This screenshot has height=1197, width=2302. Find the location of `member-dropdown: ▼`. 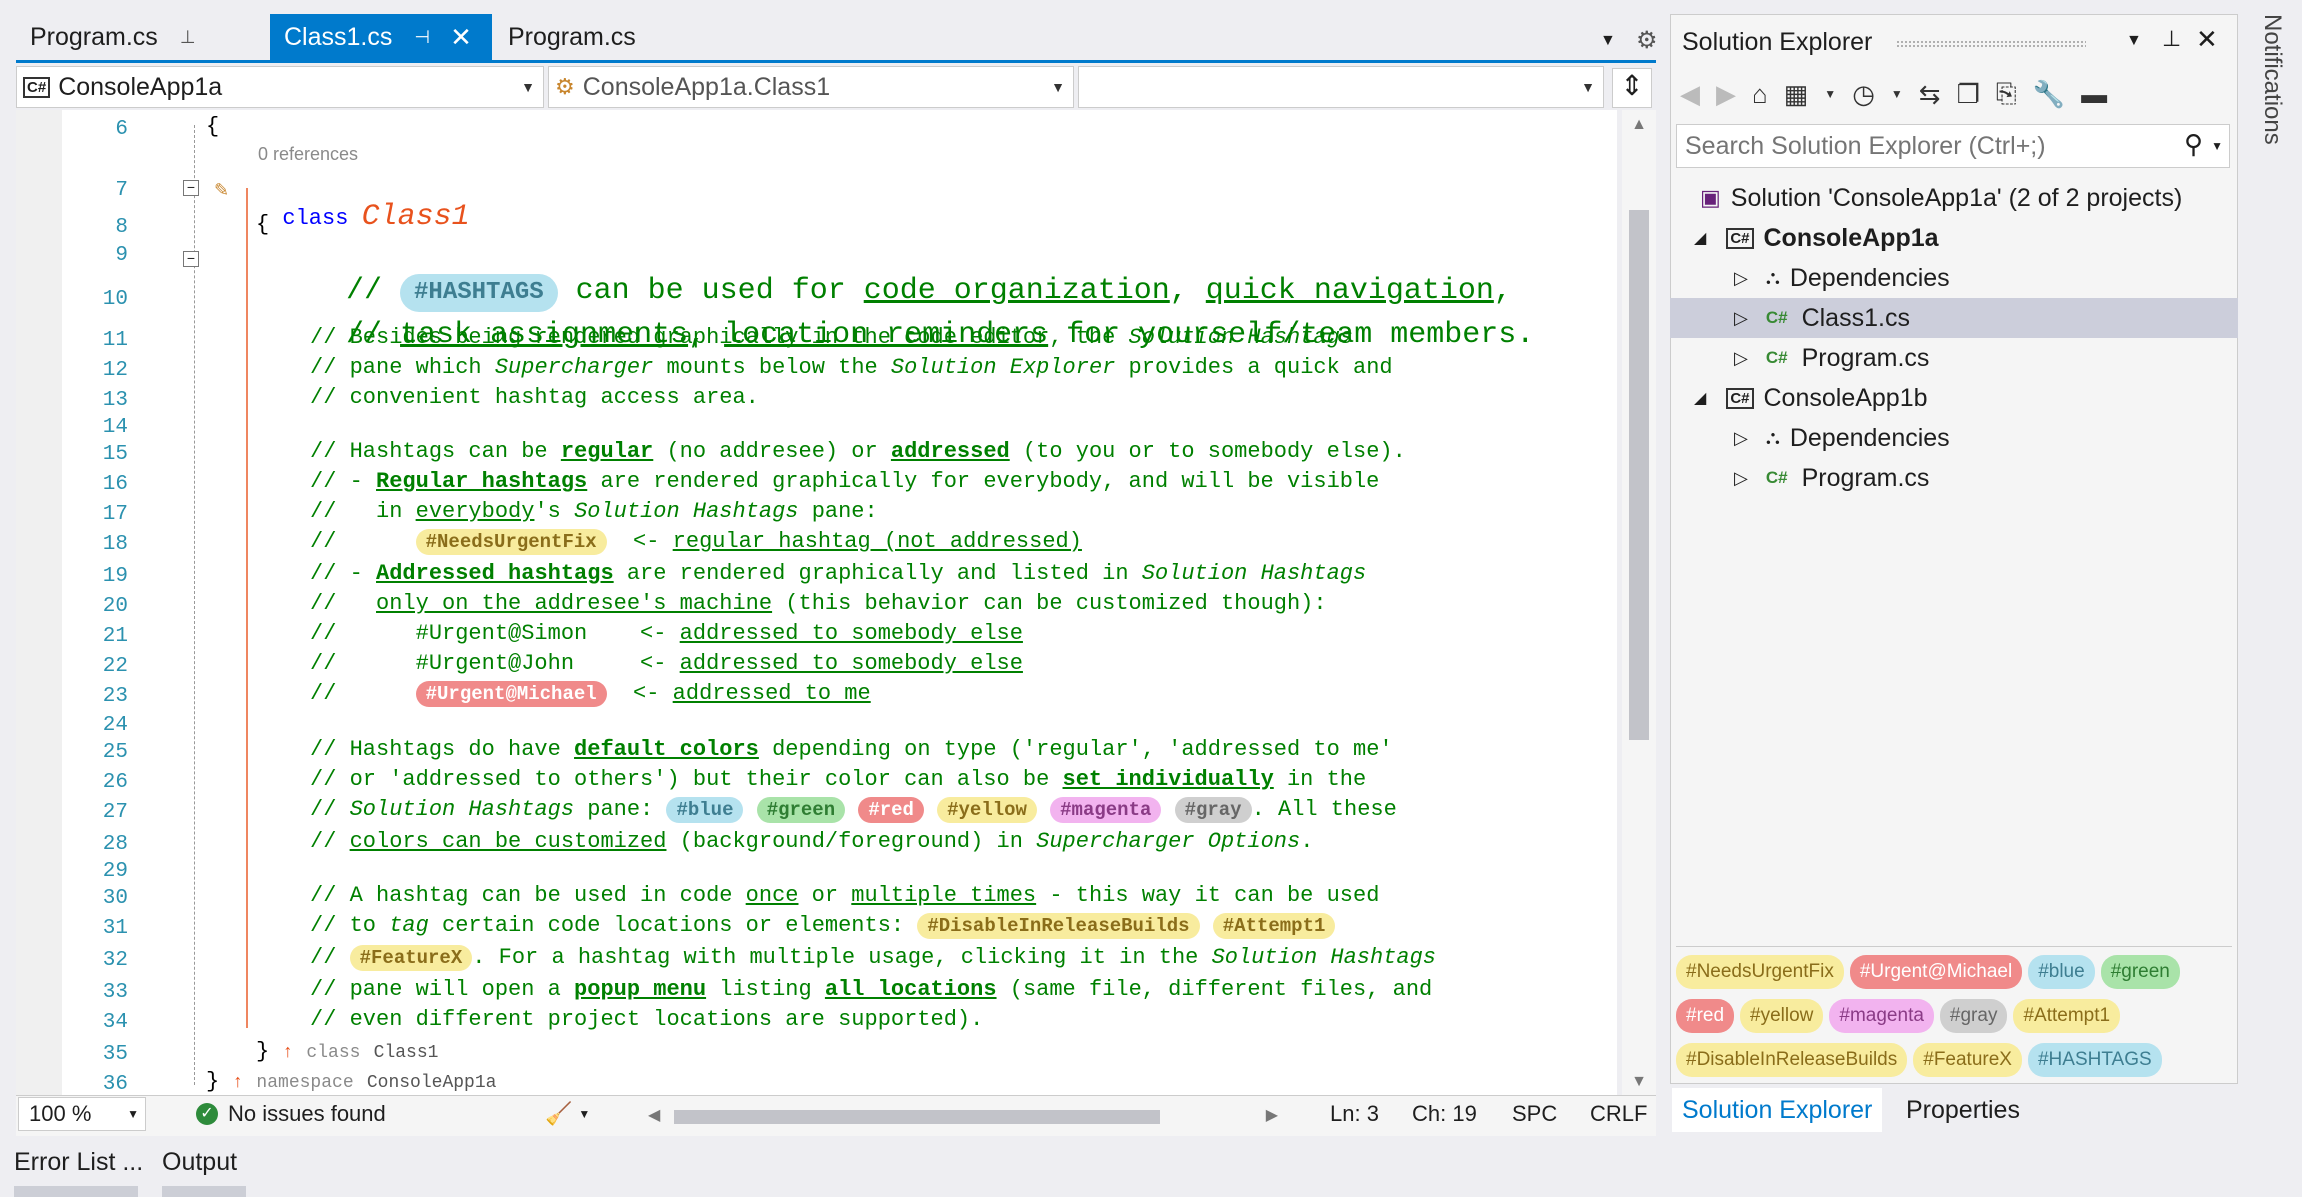

member-dropdown: ▼ is located at coordinates (1341, 87).